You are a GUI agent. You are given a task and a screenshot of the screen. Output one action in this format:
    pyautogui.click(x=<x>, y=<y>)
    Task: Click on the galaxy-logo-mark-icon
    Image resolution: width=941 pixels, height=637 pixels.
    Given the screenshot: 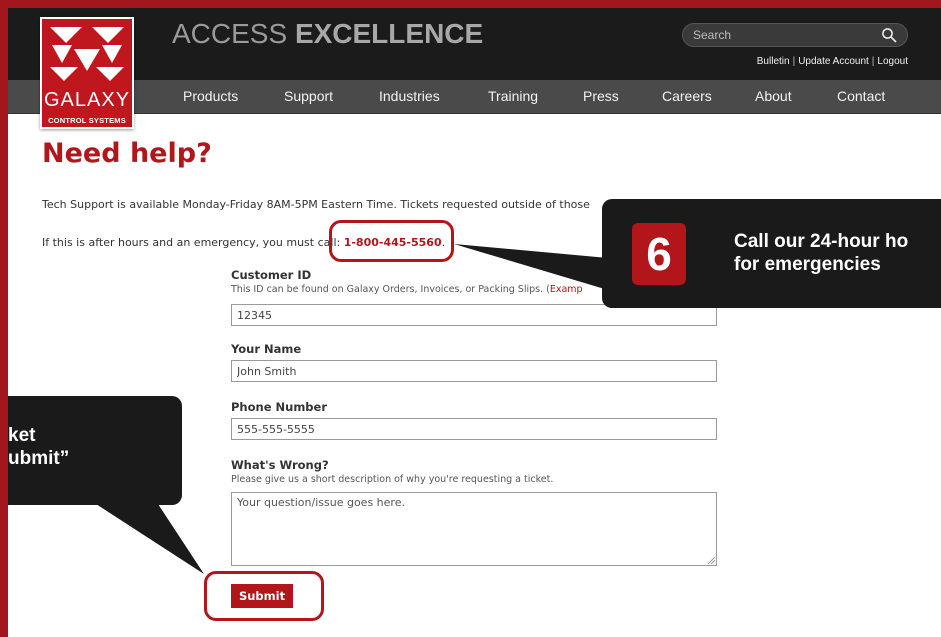 What is the action you would take?
    pyautogui.click(x=87, y=54)
    